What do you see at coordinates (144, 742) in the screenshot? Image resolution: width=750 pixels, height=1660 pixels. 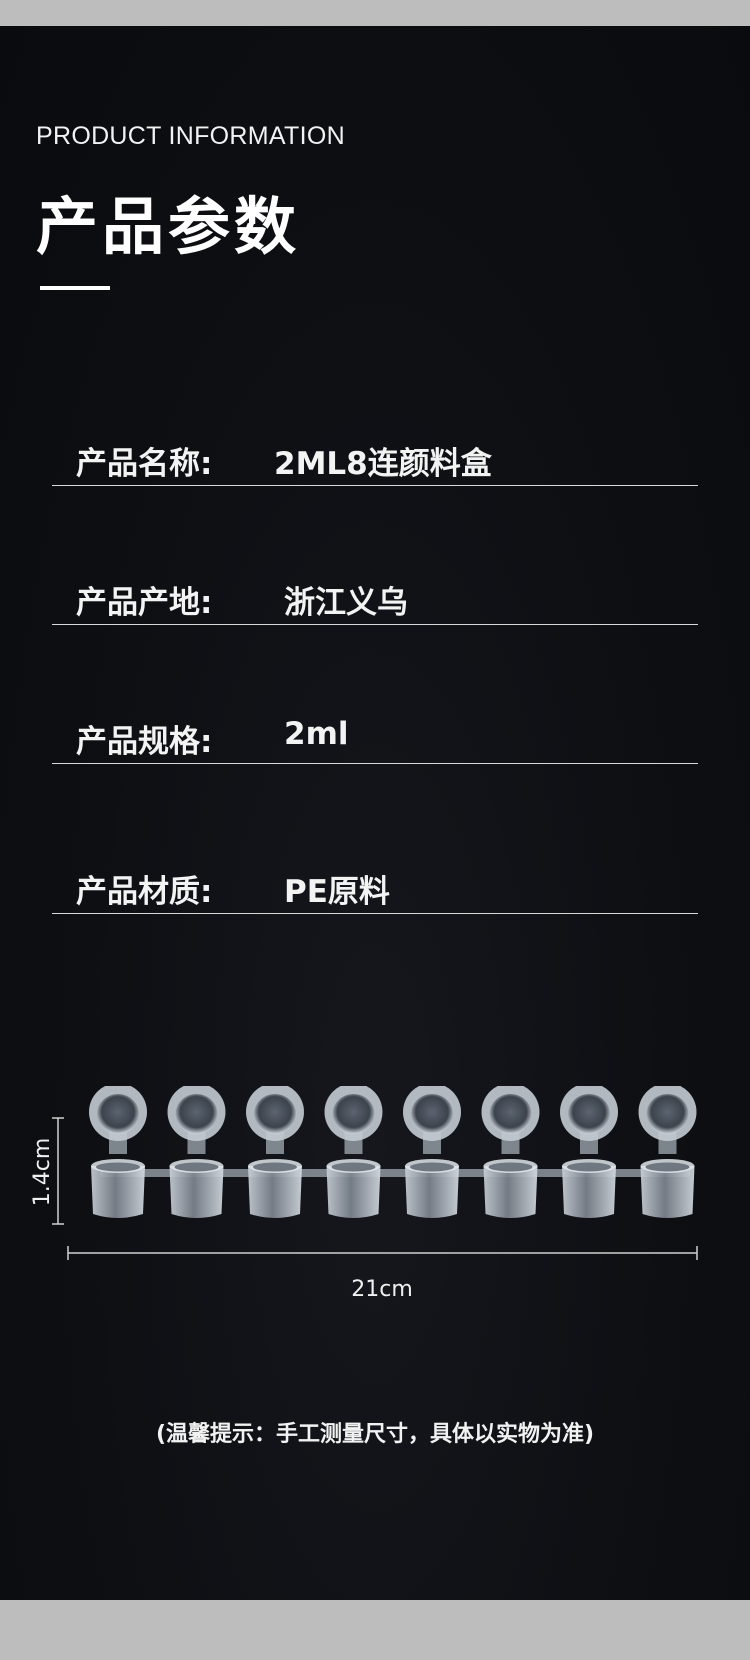 I see `spec-label: 产品规格:` at bounding box center [144, 742].